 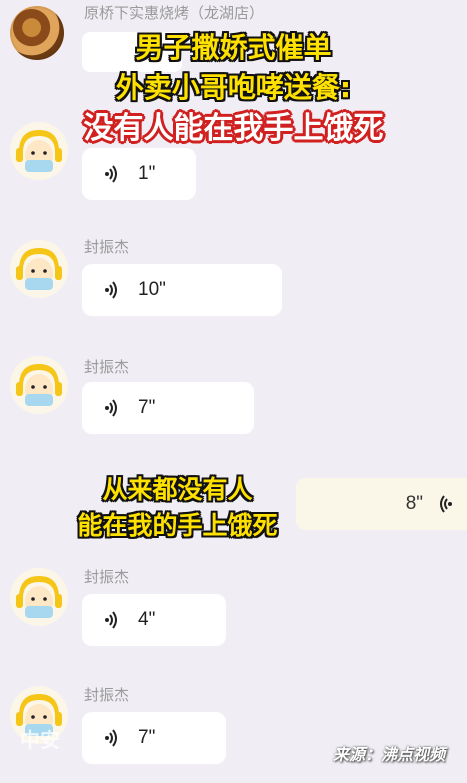 I want to click on headline-caption-highlight: 没有人能在我手上饿死, so click(x=233, y=128).